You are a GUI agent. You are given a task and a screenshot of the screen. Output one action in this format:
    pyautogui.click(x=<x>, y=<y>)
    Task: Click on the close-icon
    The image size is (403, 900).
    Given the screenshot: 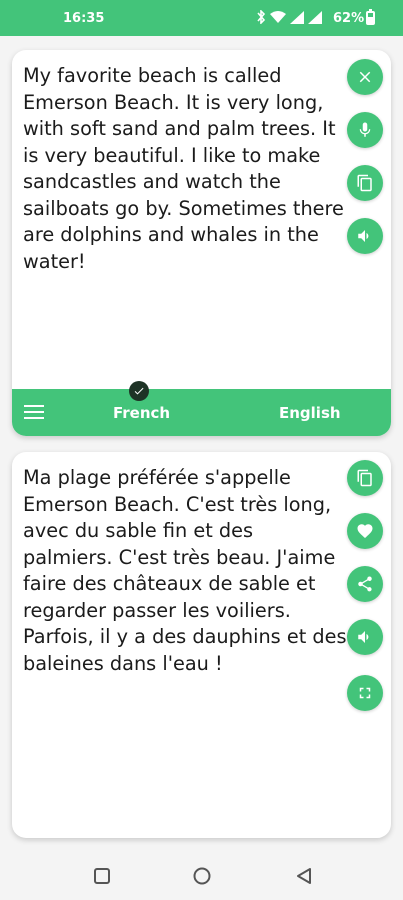 What is the action you would take?
    pyautogui.click(x=365, y=77)
    